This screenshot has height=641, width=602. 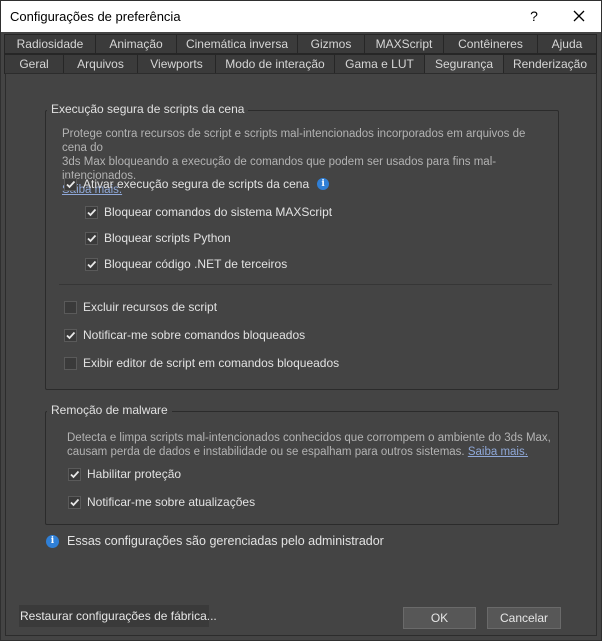 I want to click on tab-ajuda: Ajuda, so click(x=567, y=44).